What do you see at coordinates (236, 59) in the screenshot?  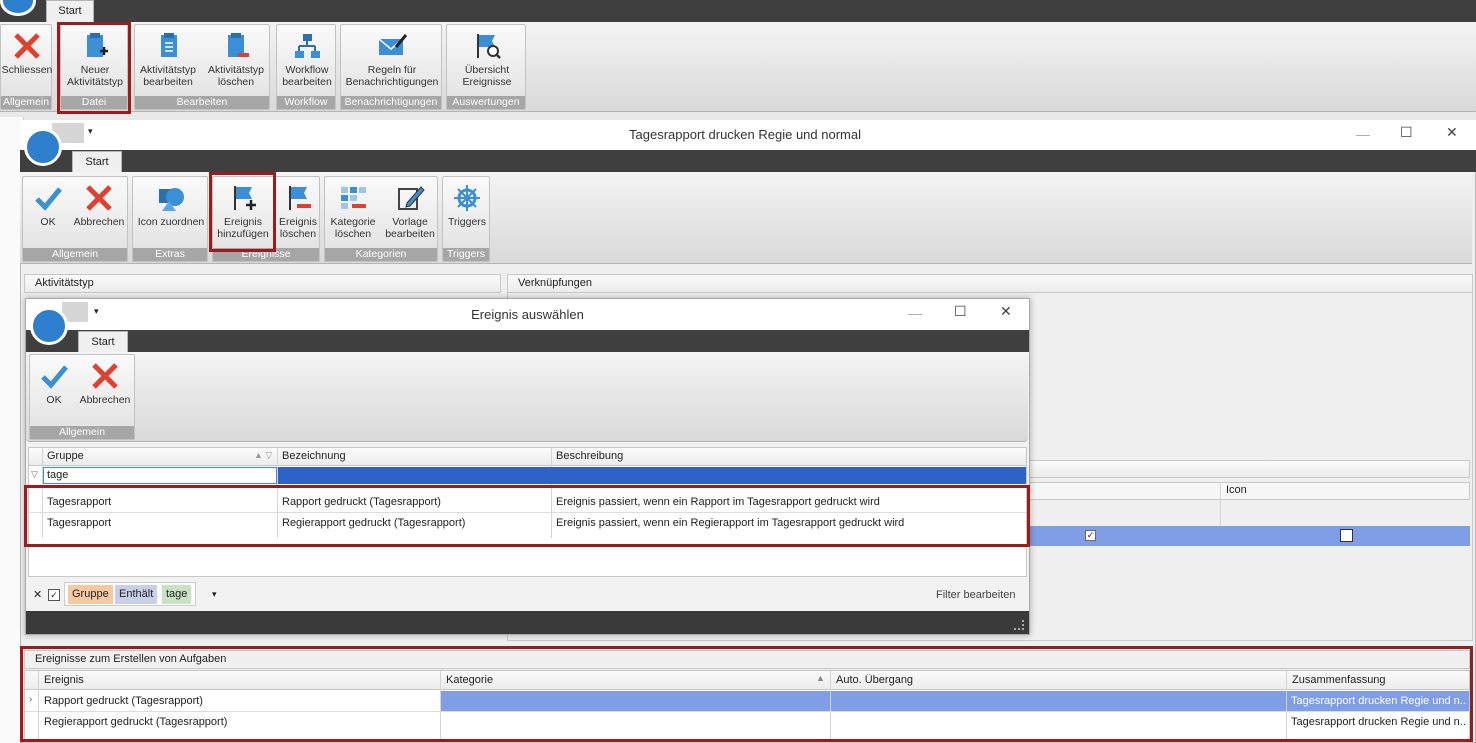 I see `delete-activity-type-button: Aktivitätstyp löschen` at bounding box center [236, 59].